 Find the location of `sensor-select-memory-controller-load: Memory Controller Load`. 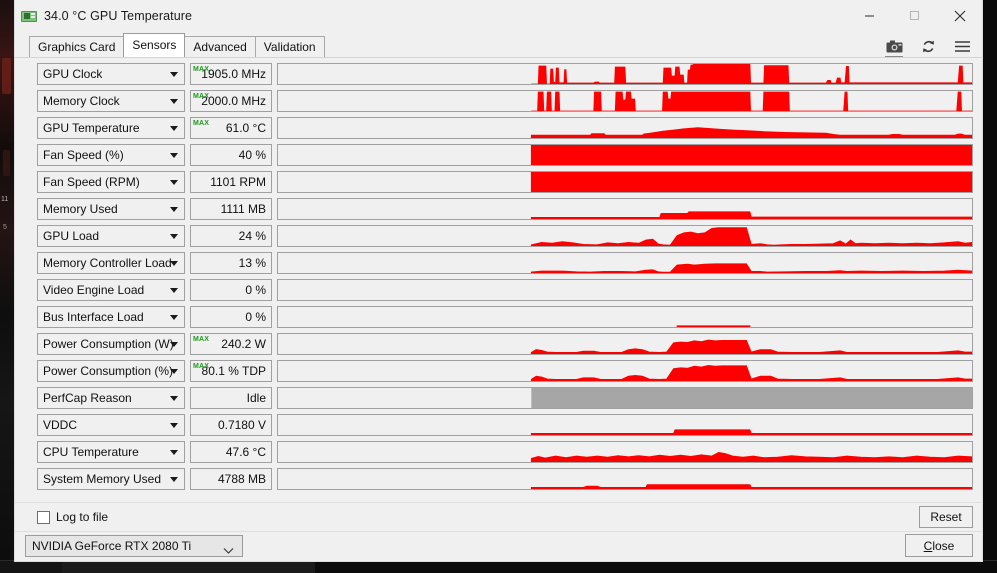

sensor-select-memory-controller-load: Memory Controller Load is located at coordinates (111, 262).